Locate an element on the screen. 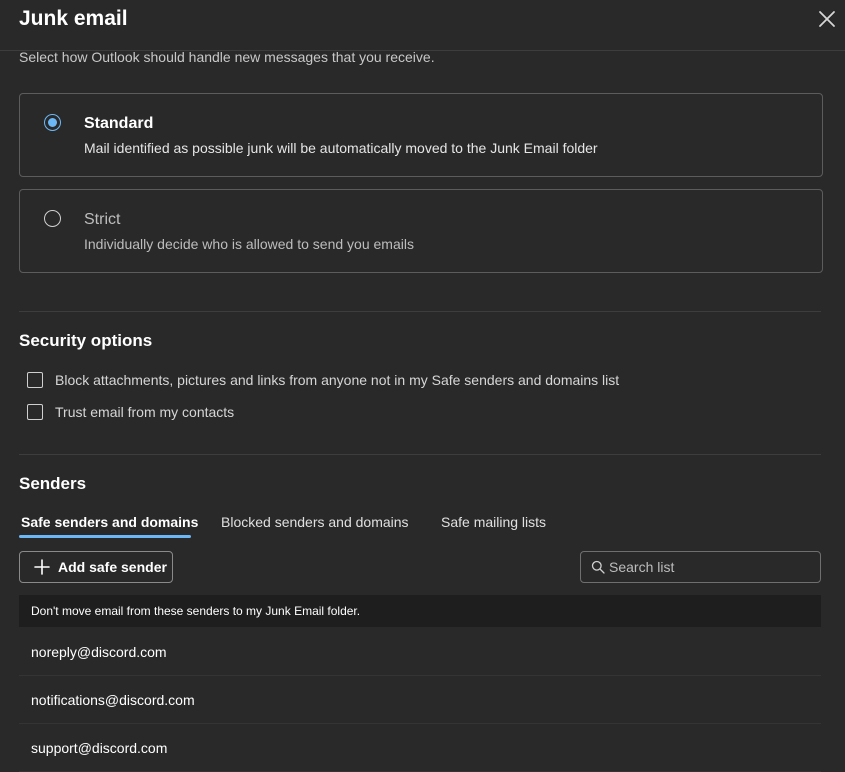 The height and width of the screenshot is (772, 845). add-safe-sender-button: Add safe sender is located at coordinates (96, 567).